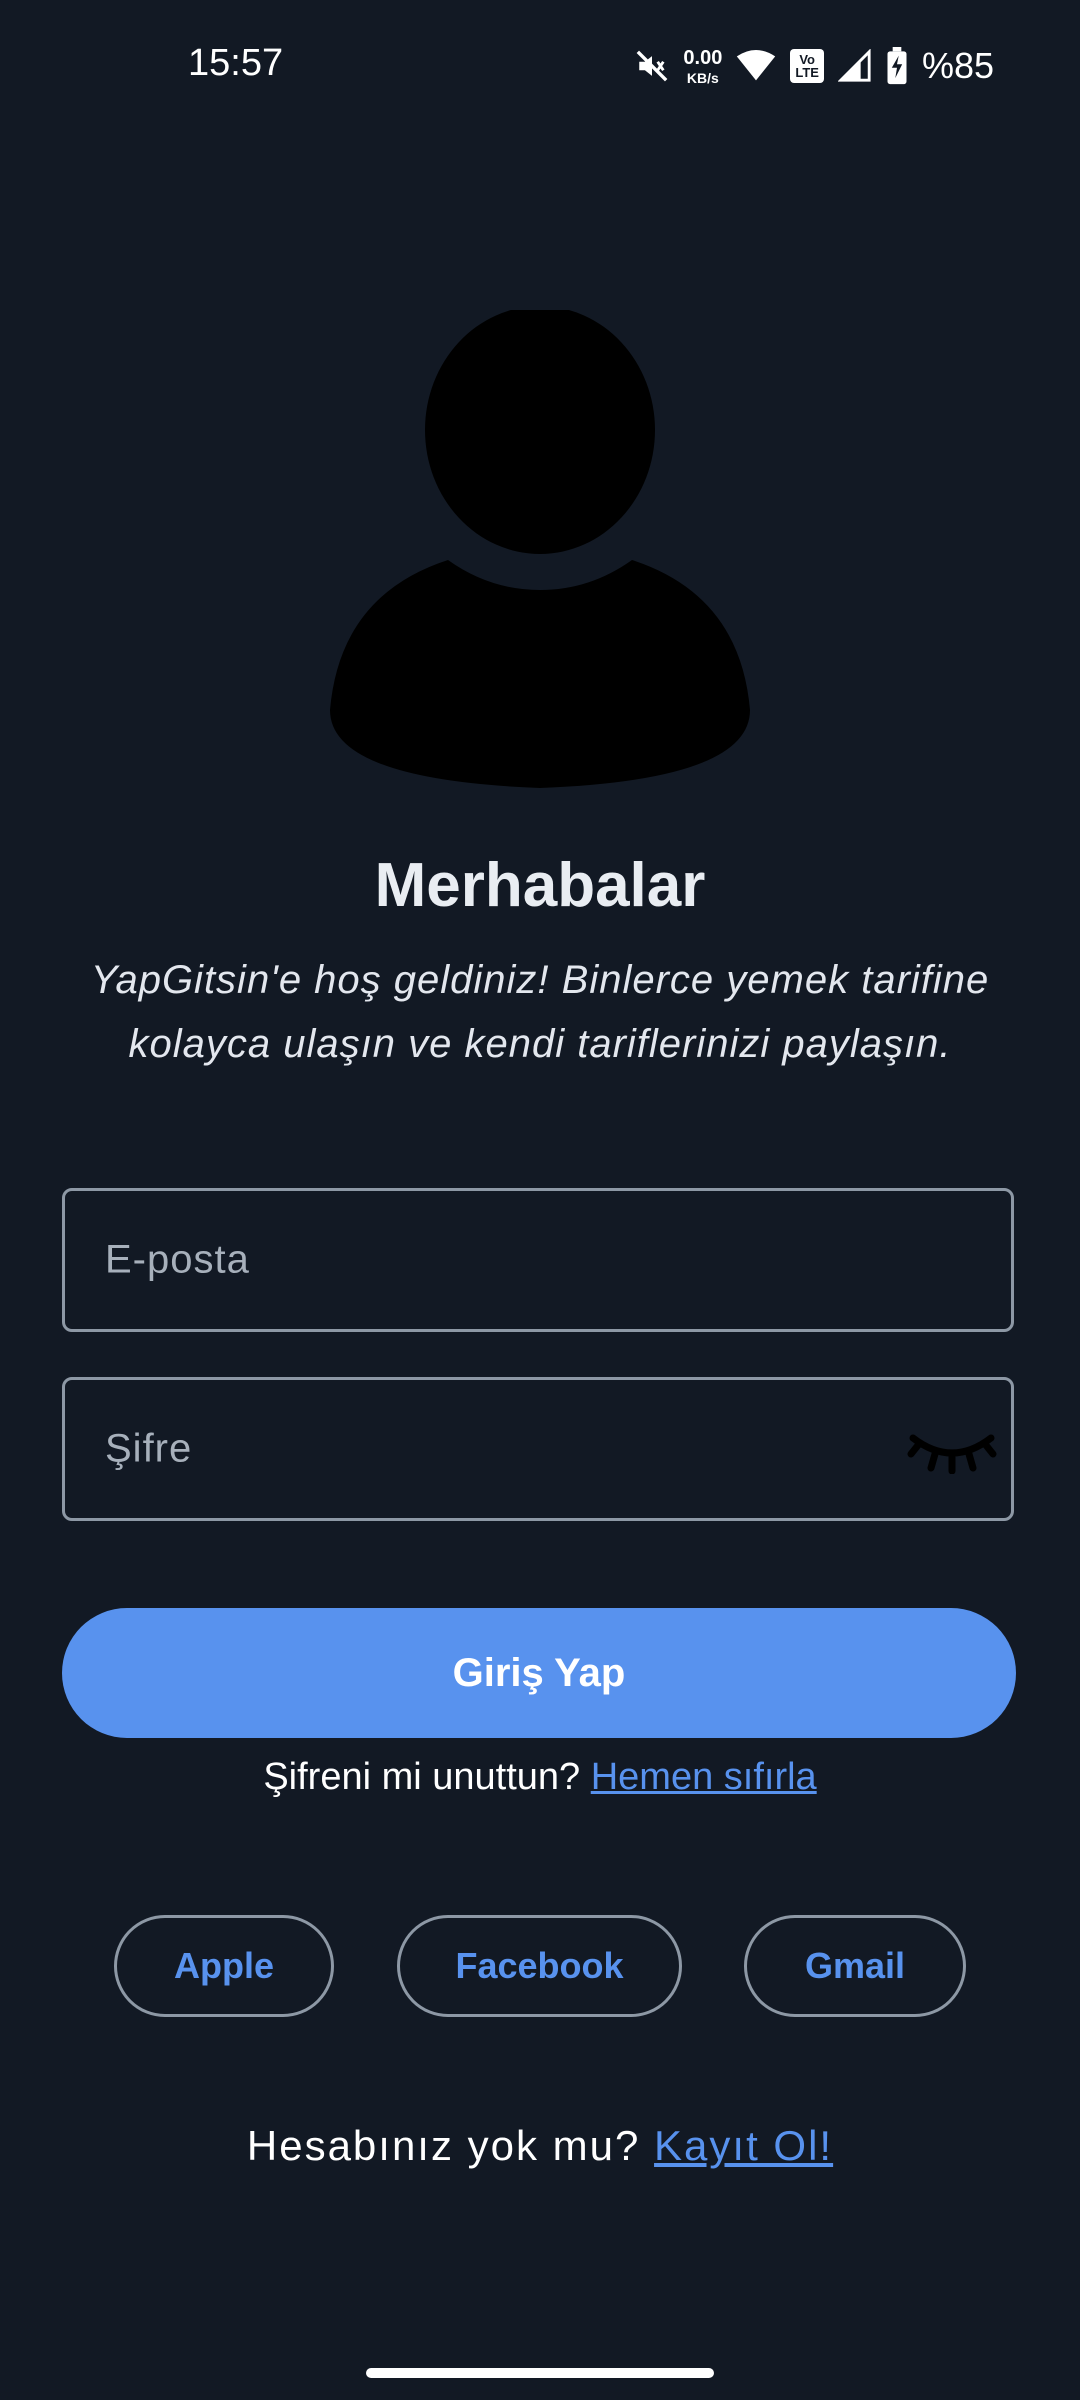 The width and height of the screenshot is (1080, 2400). I want to click on apple-login-button: Apple, so click(224, 1966).